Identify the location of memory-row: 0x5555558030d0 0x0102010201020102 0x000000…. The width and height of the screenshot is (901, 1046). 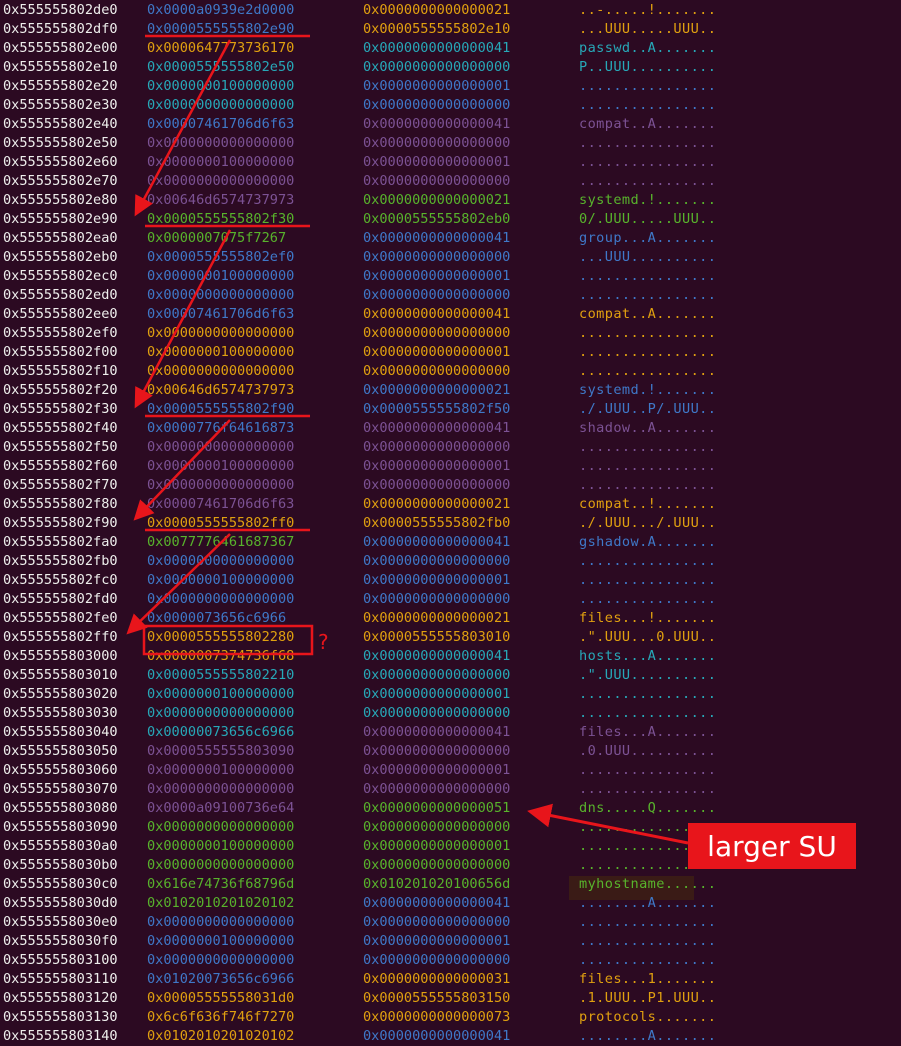
(450, 903).